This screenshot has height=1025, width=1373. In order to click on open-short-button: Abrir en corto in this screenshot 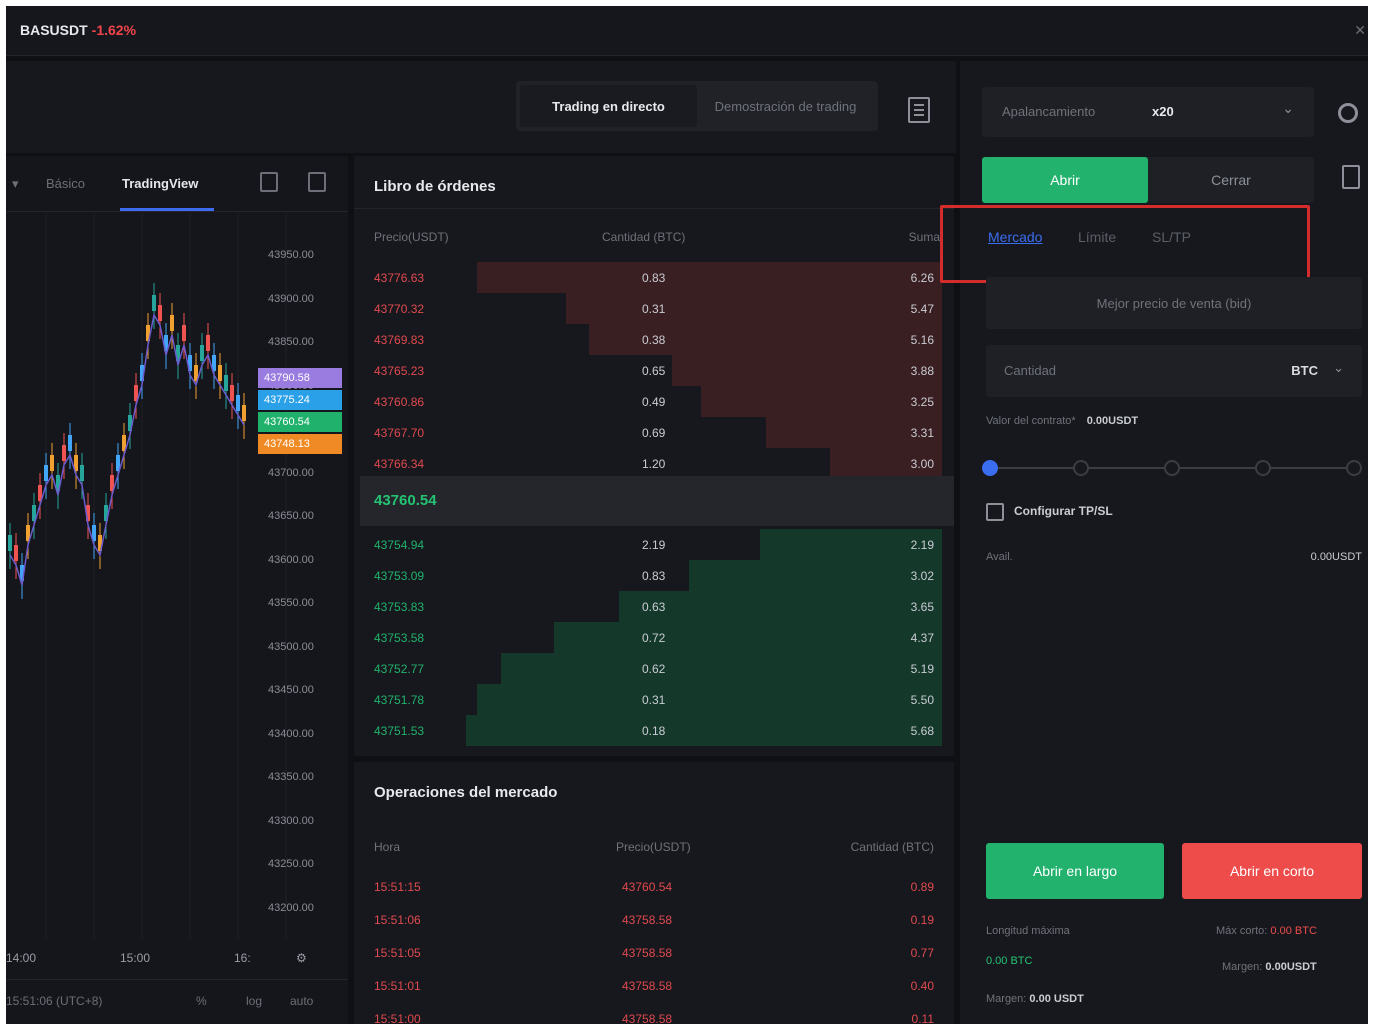, I will do `click(1272, 871)`.